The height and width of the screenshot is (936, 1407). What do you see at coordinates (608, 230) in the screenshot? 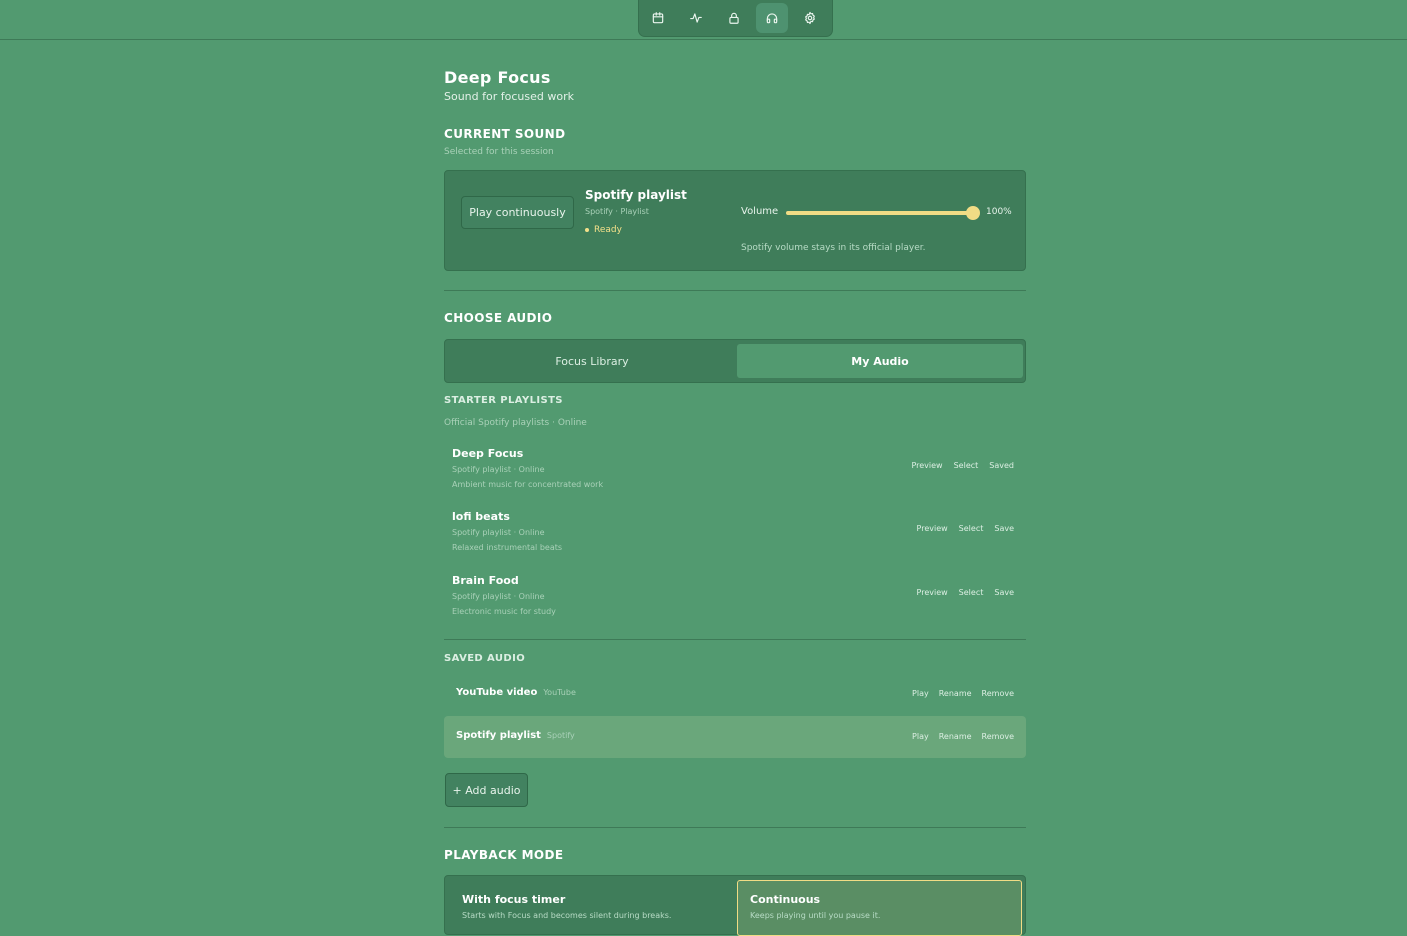
I see `status-text: Ready` at bounding box center [608, 230].